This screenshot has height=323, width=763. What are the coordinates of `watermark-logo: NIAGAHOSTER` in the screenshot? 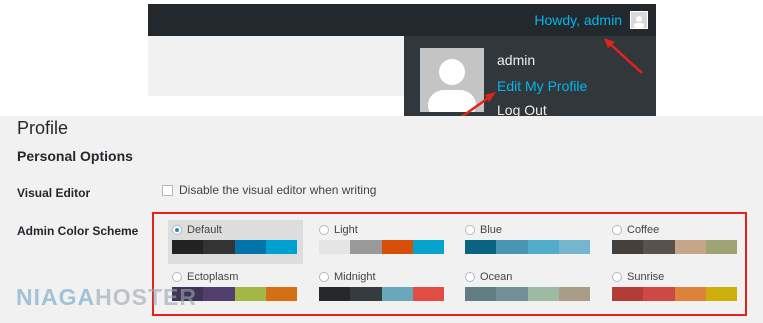 It's located at (106, 297).